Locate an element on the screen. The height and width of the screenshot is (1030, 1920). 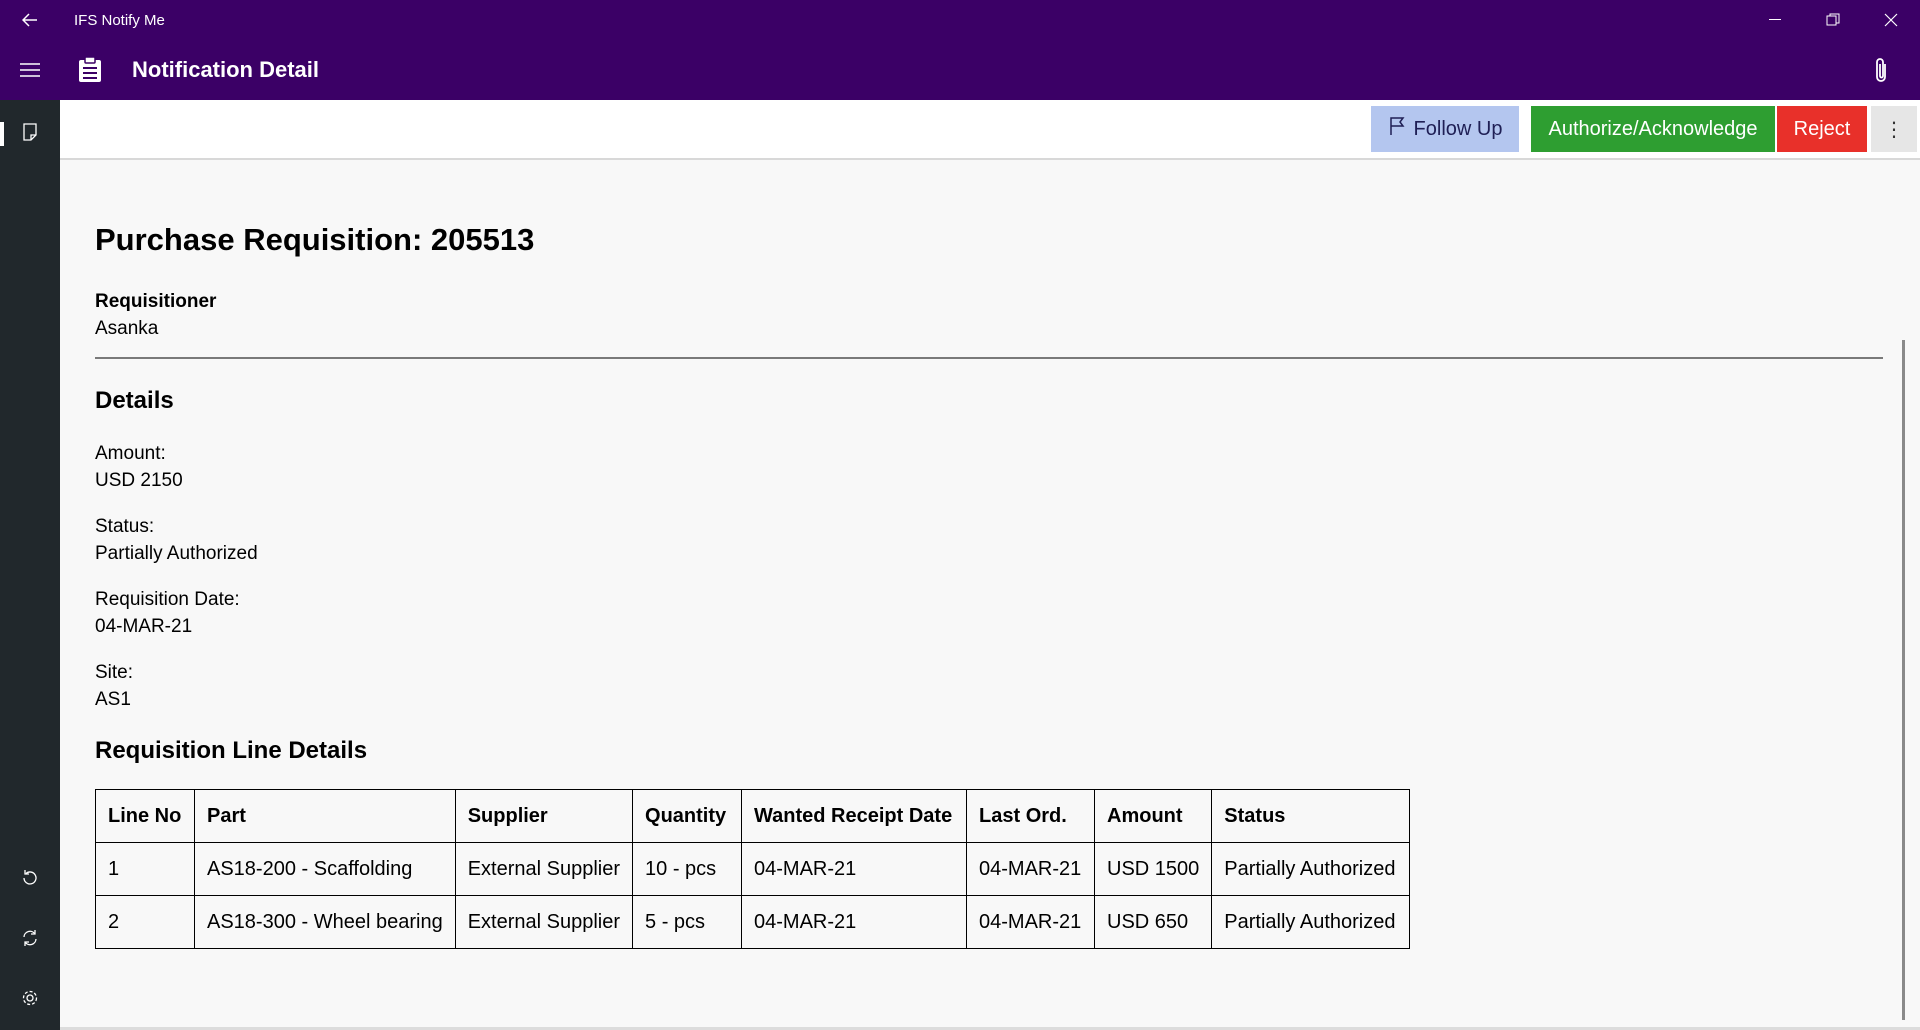
authorize-acknowledge-button: Authorize/Acknowledge is located at coordinates (1653, 129).